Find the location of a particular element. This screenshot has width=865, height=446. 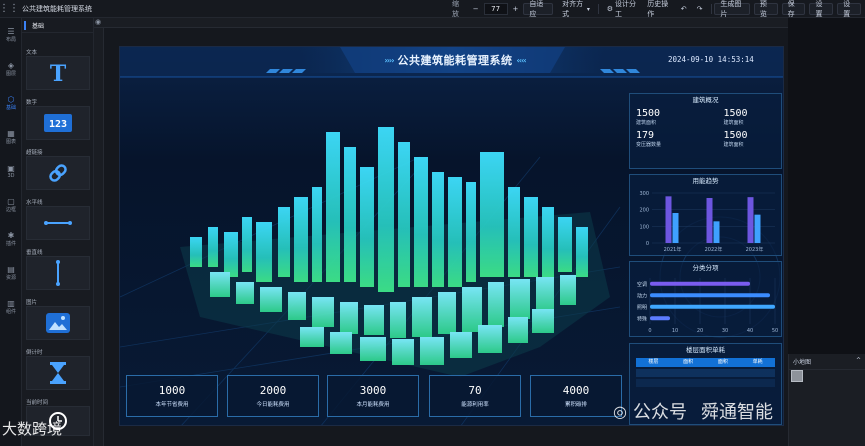

logo-text: 大数跨境 is located at coordinates (32, 429).